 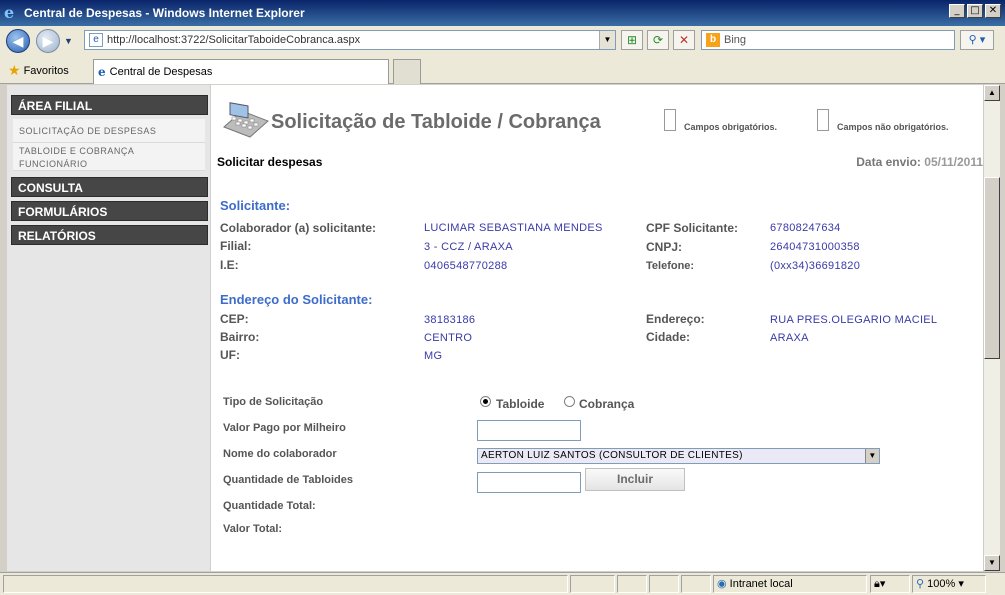 I want to click on filial-value: 3 - CCZ / ARAXA, so click(x=468, y=247).